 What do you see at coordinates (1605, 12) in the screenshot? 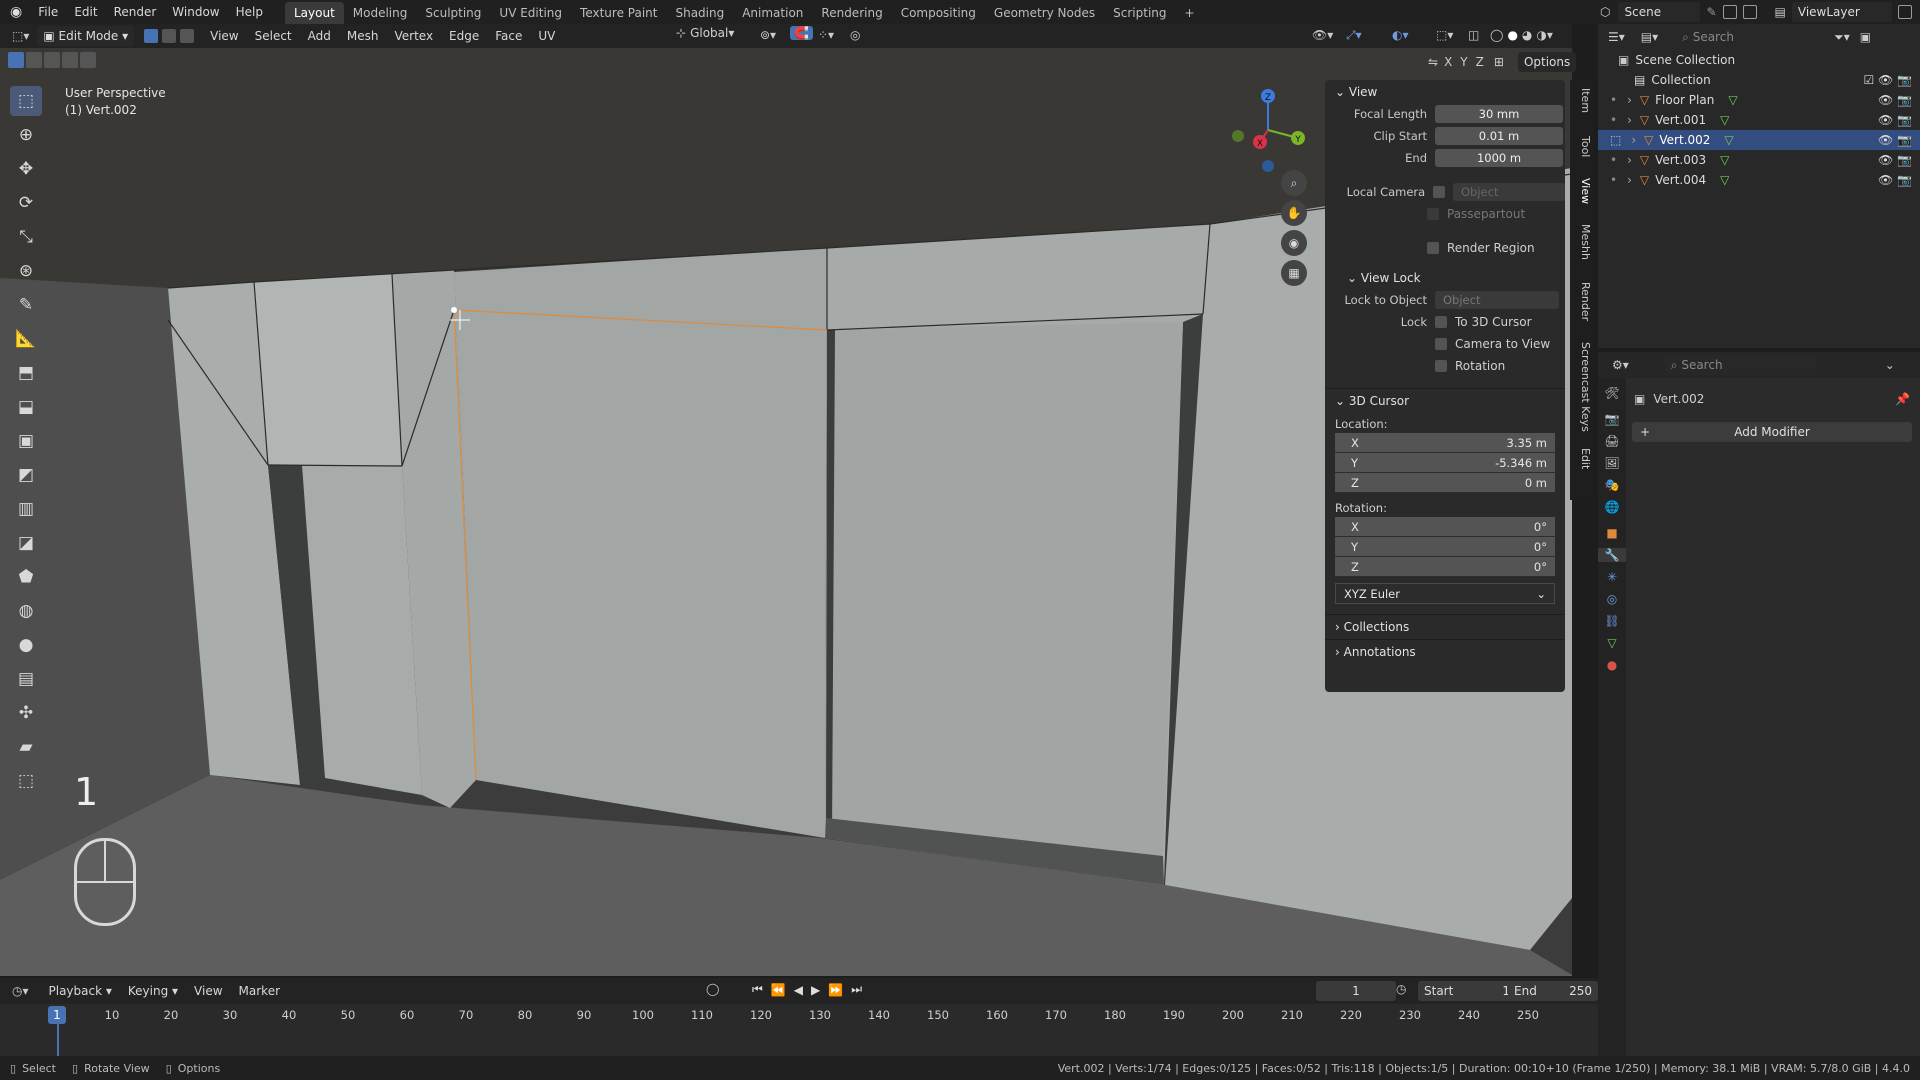
I see `scene-icon: ⬡` at bounding box center [1605, 12].